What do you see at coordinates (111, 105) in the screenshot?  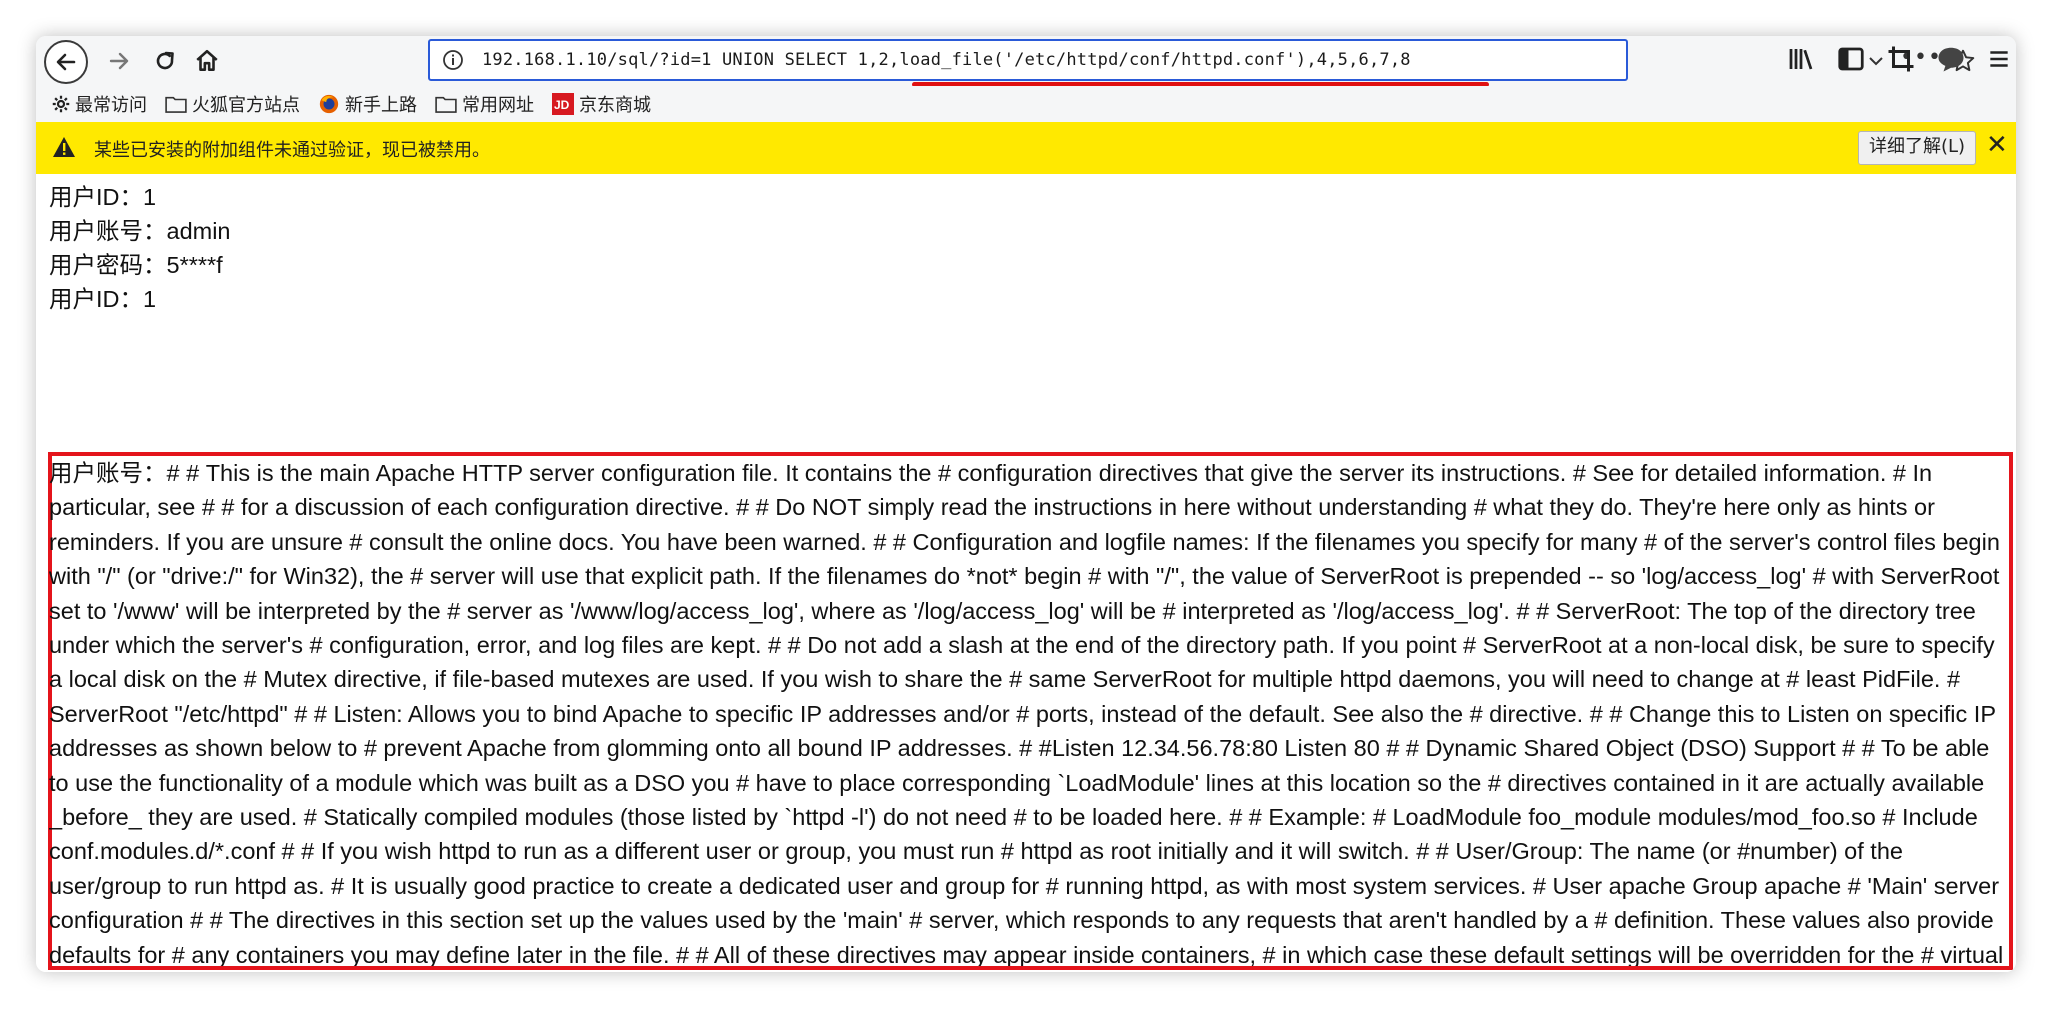 I see `bookmark-label: 最常访问` at bounding box center [111, 105].